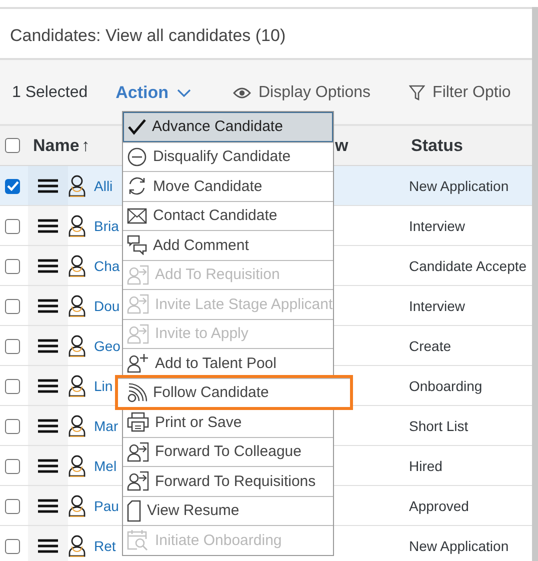 The height and width of the screenshot is (561, 538). What do you see at coordinates (436, 146) in the screenshot?
I see `column-header: Status` at bounding box center [436, 146].